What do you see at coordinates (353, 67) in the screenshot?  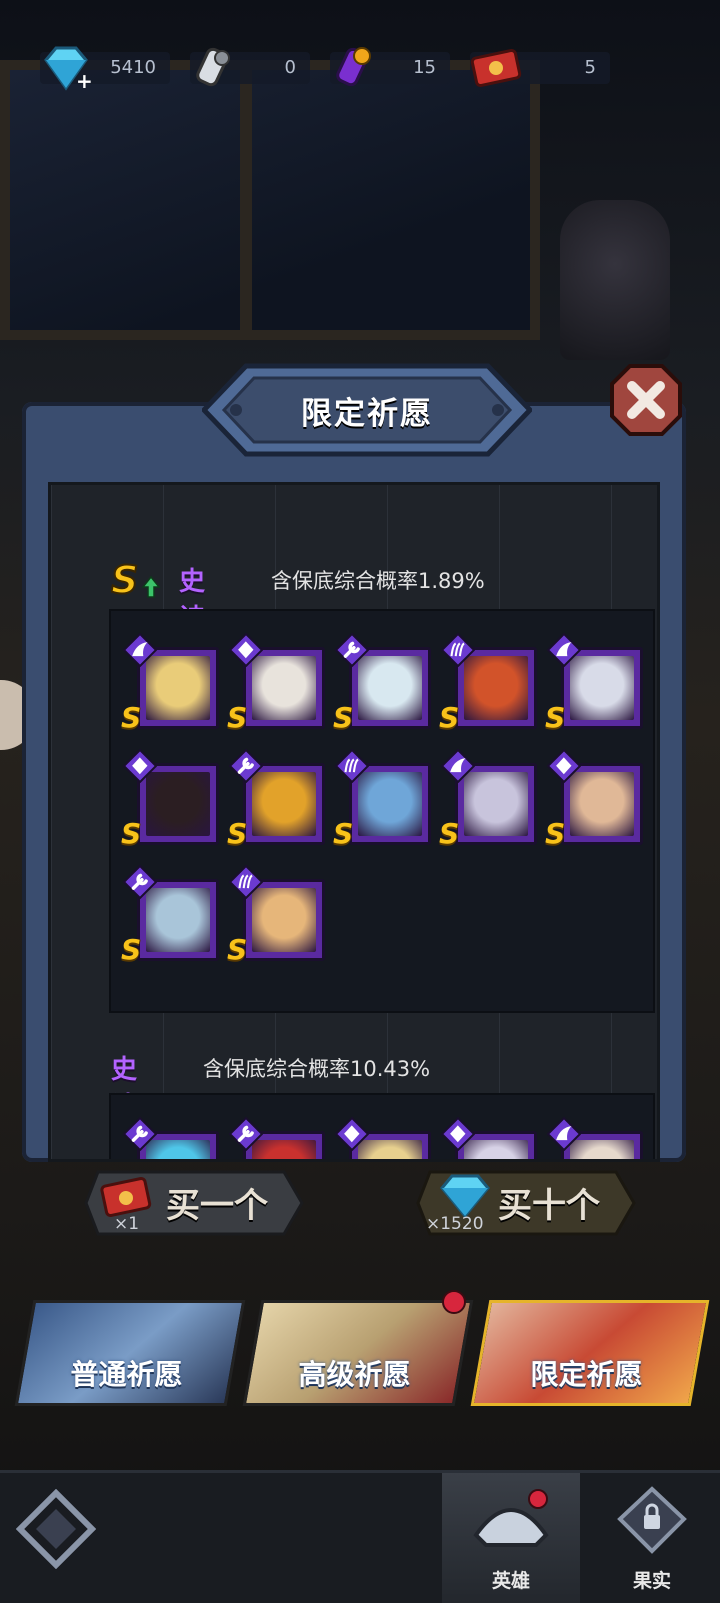 I see `purple-scroll-icon` at bounding box center [353, 67].